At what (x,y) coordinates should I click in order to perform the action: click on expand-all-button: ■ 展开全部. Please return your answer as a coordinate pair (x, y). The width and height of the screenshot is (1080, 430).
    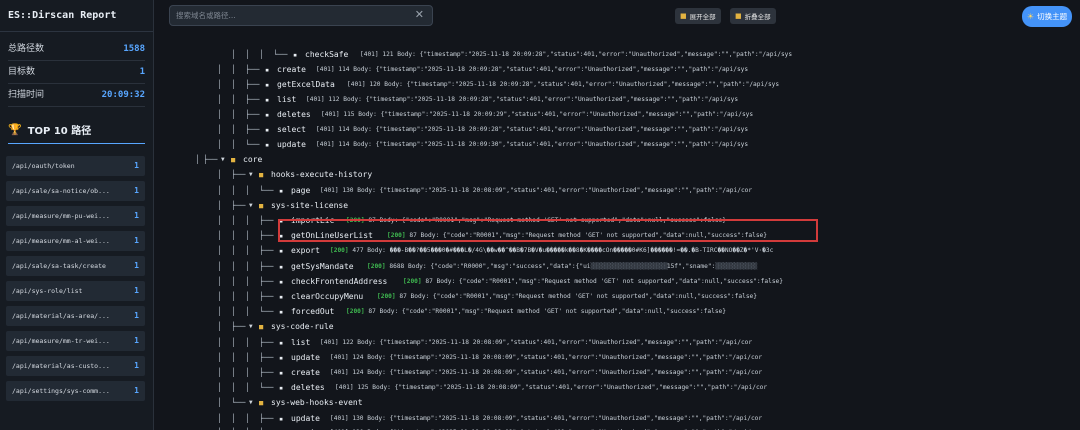
    Looking at the image, I should click on (698, 16).